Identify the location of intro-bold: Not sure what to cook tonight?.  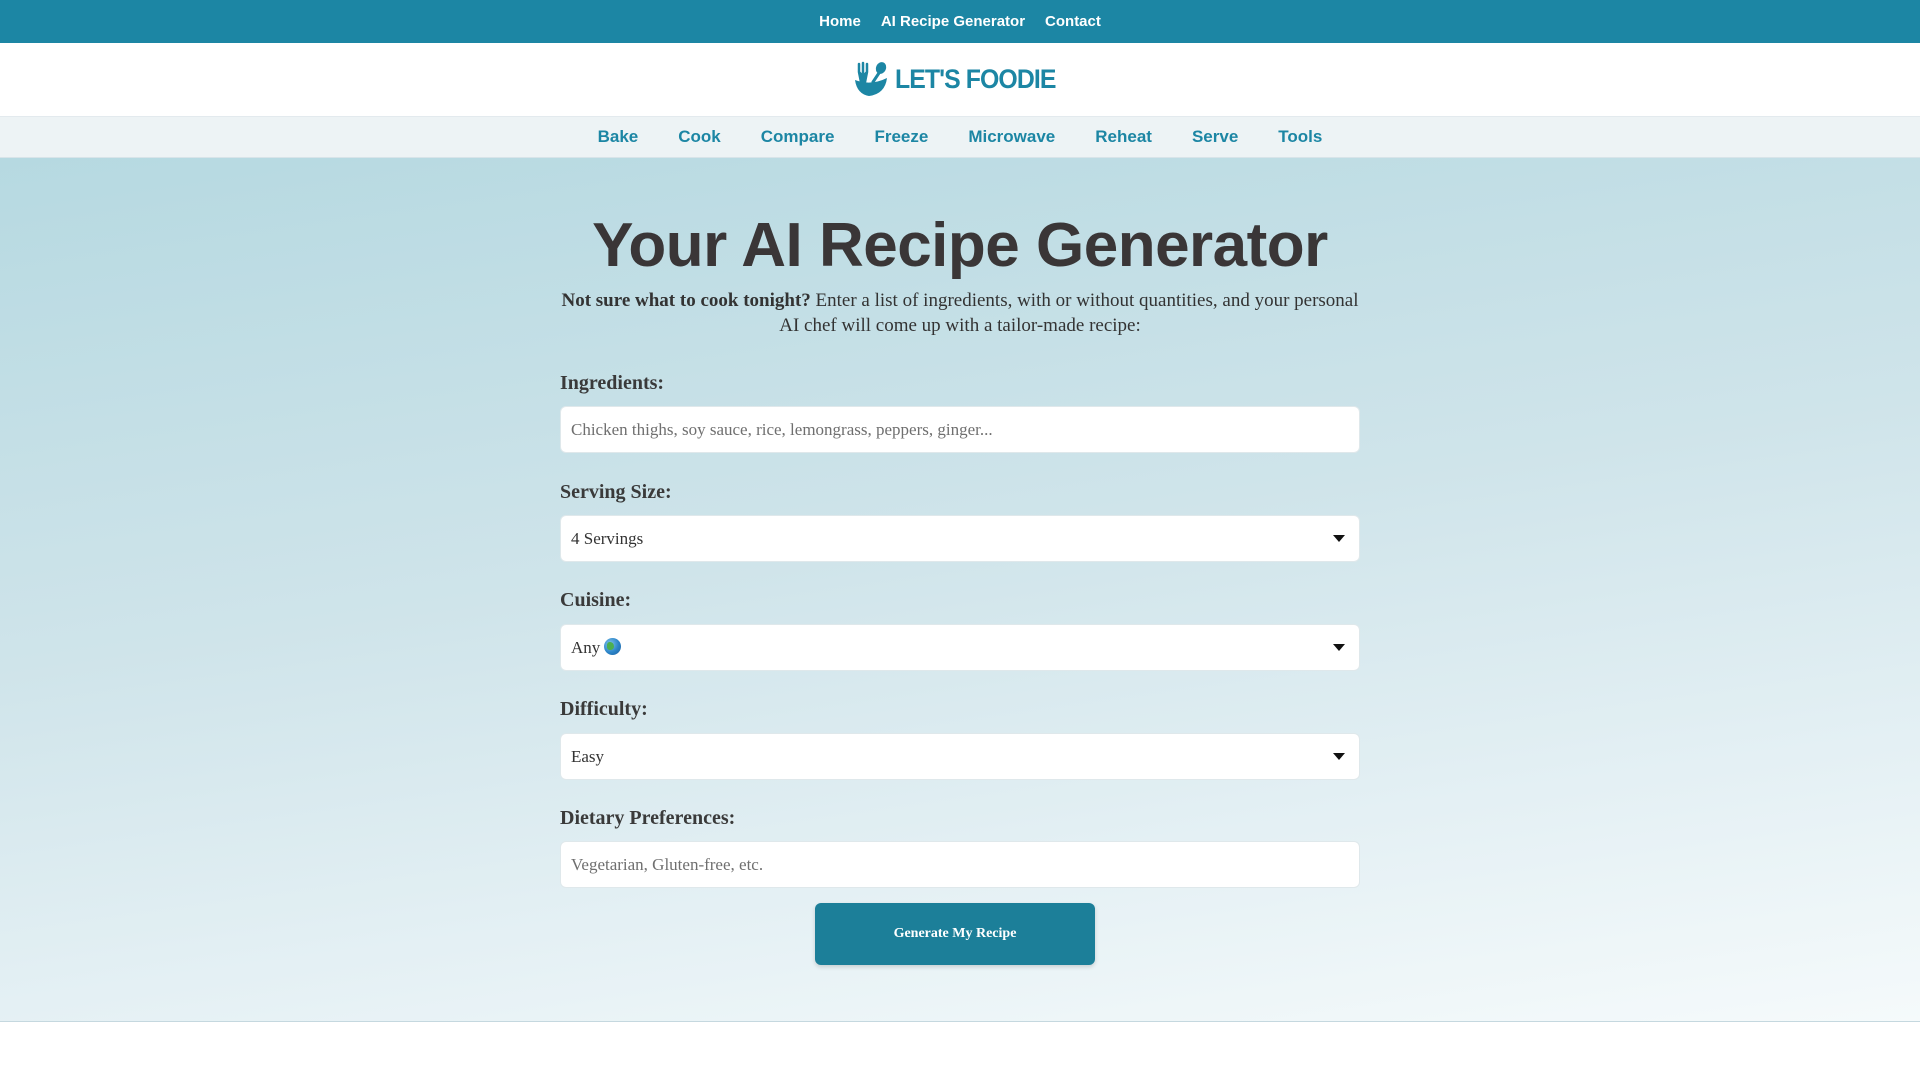
(686, 300).